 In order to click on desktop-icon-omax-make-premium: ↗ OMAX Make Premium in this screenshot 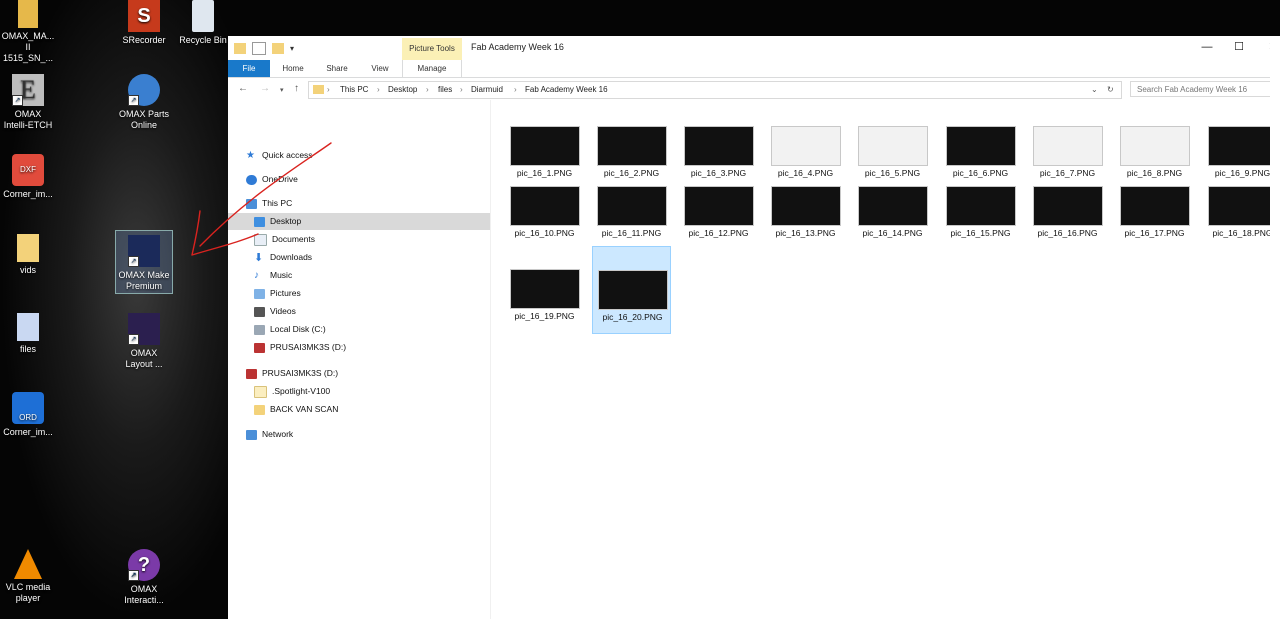, I will do `click(144, 262)`.